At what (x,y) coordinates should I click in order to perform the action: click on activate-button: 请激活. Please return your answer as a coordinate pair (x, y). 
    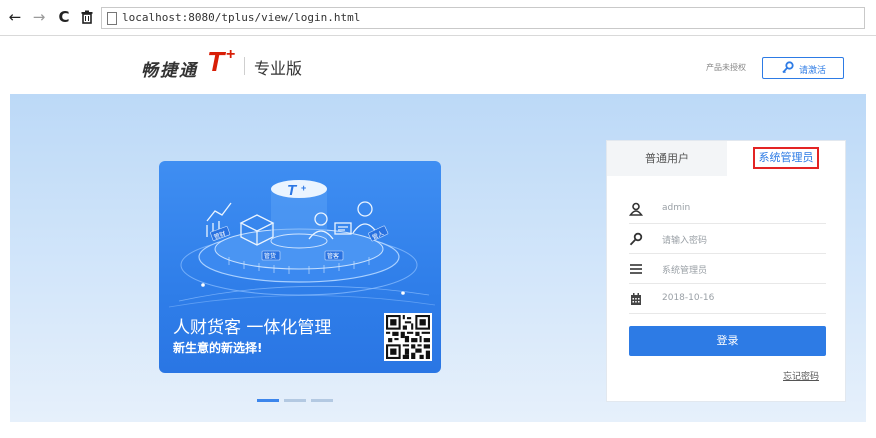
    Looking at the image, I should click on (803, 68).